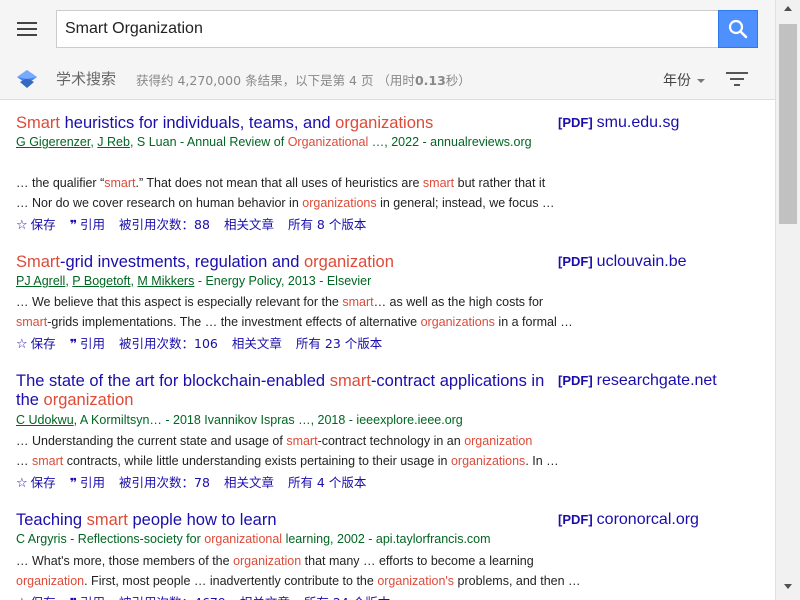  I want to click on snippet-text: but rather that it, so click(500, 183).